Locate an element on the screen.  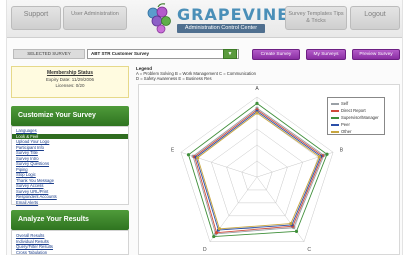
logo: GRAPEVINE Administration Control Center is located at coordinates (213, 19).